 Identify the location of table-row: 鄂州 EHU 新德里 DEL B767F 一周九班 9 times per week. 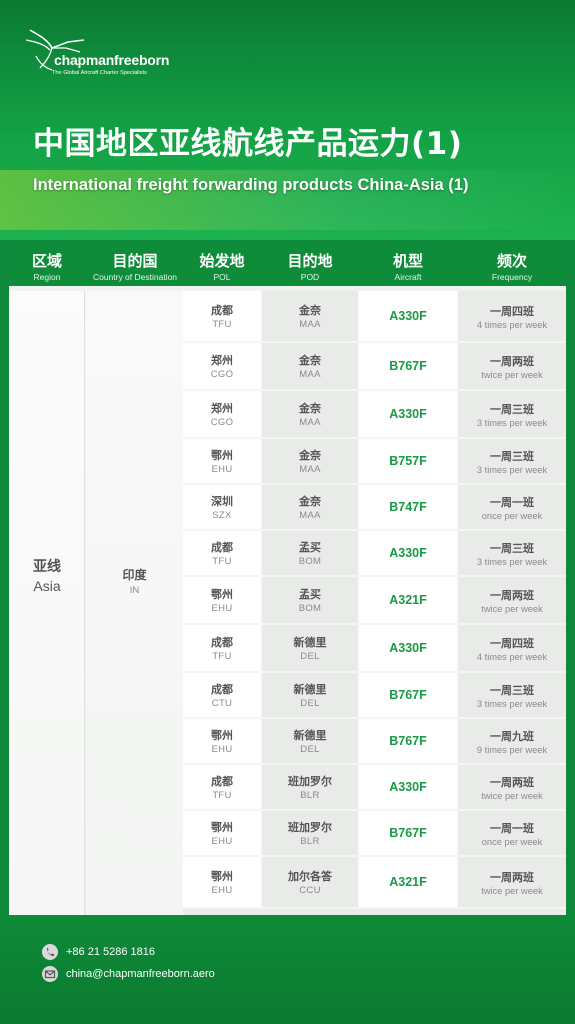
(374, 742).